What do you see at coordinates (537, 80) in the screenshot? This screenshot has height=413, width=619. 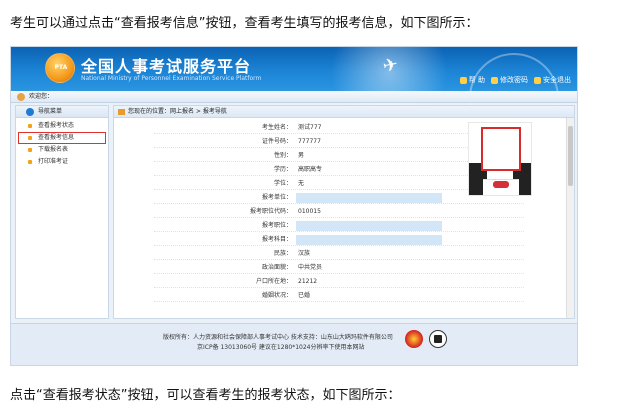 I see `logout-icon` at bounding box center [537, 80].